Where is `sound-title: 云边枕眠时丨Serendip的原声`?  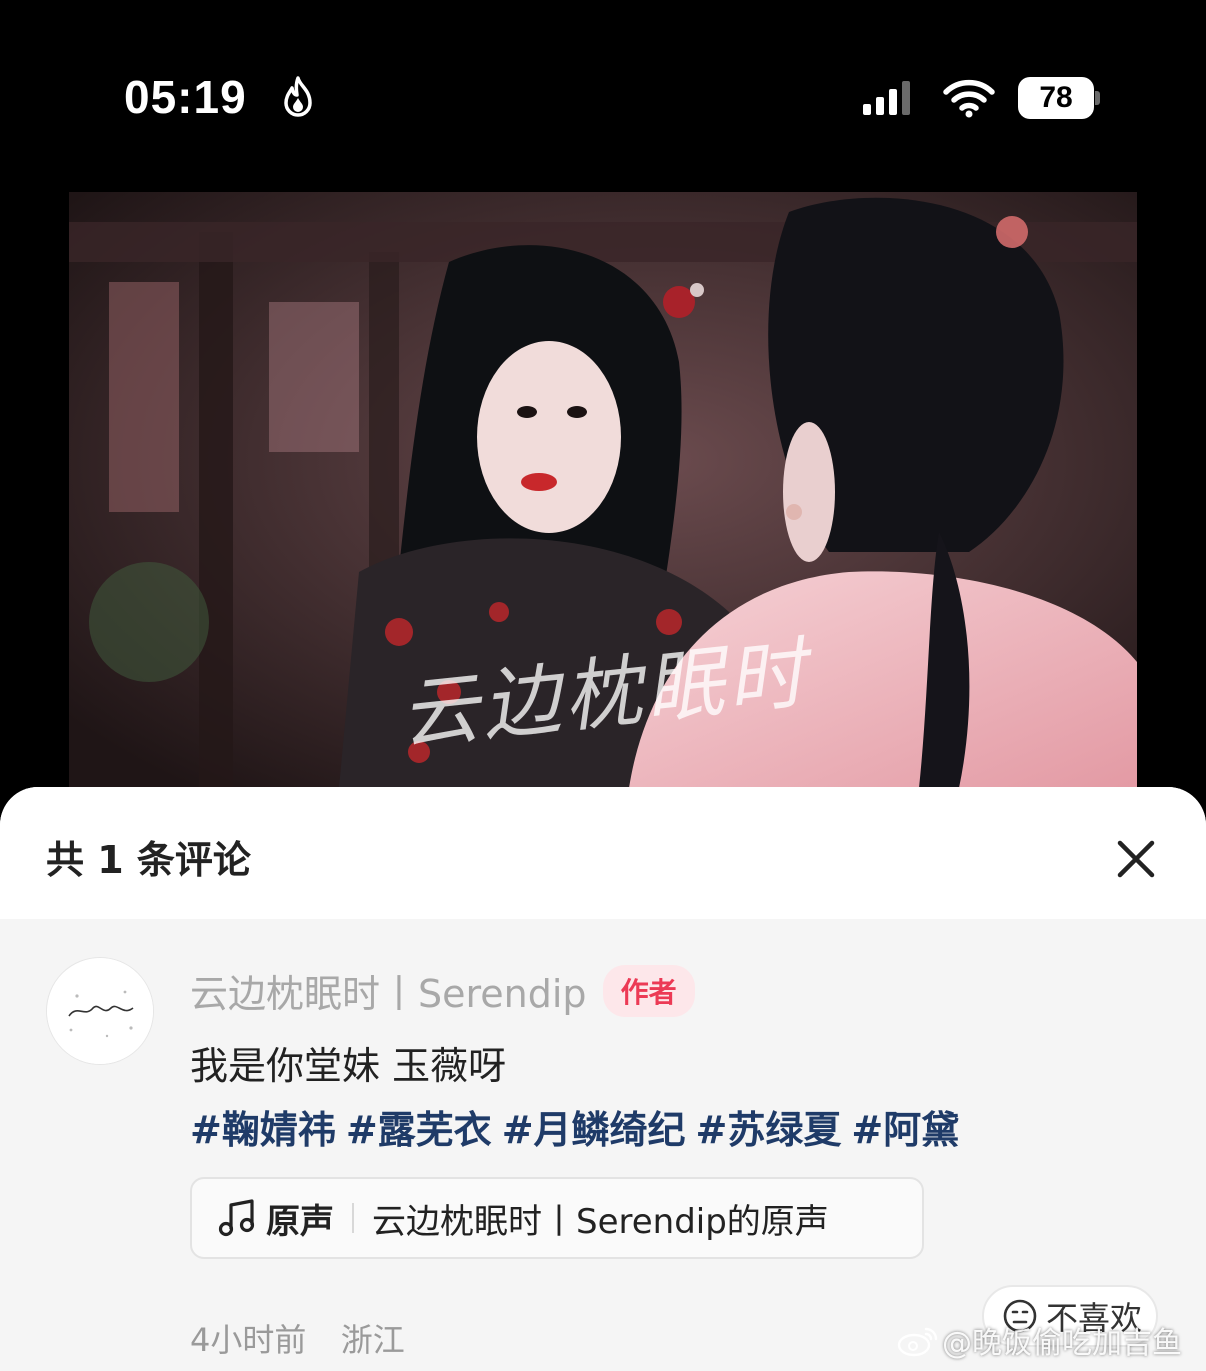 sound-title: 云边枕眠时丨Serendip的原声 is located at coordinates (600, 1221).